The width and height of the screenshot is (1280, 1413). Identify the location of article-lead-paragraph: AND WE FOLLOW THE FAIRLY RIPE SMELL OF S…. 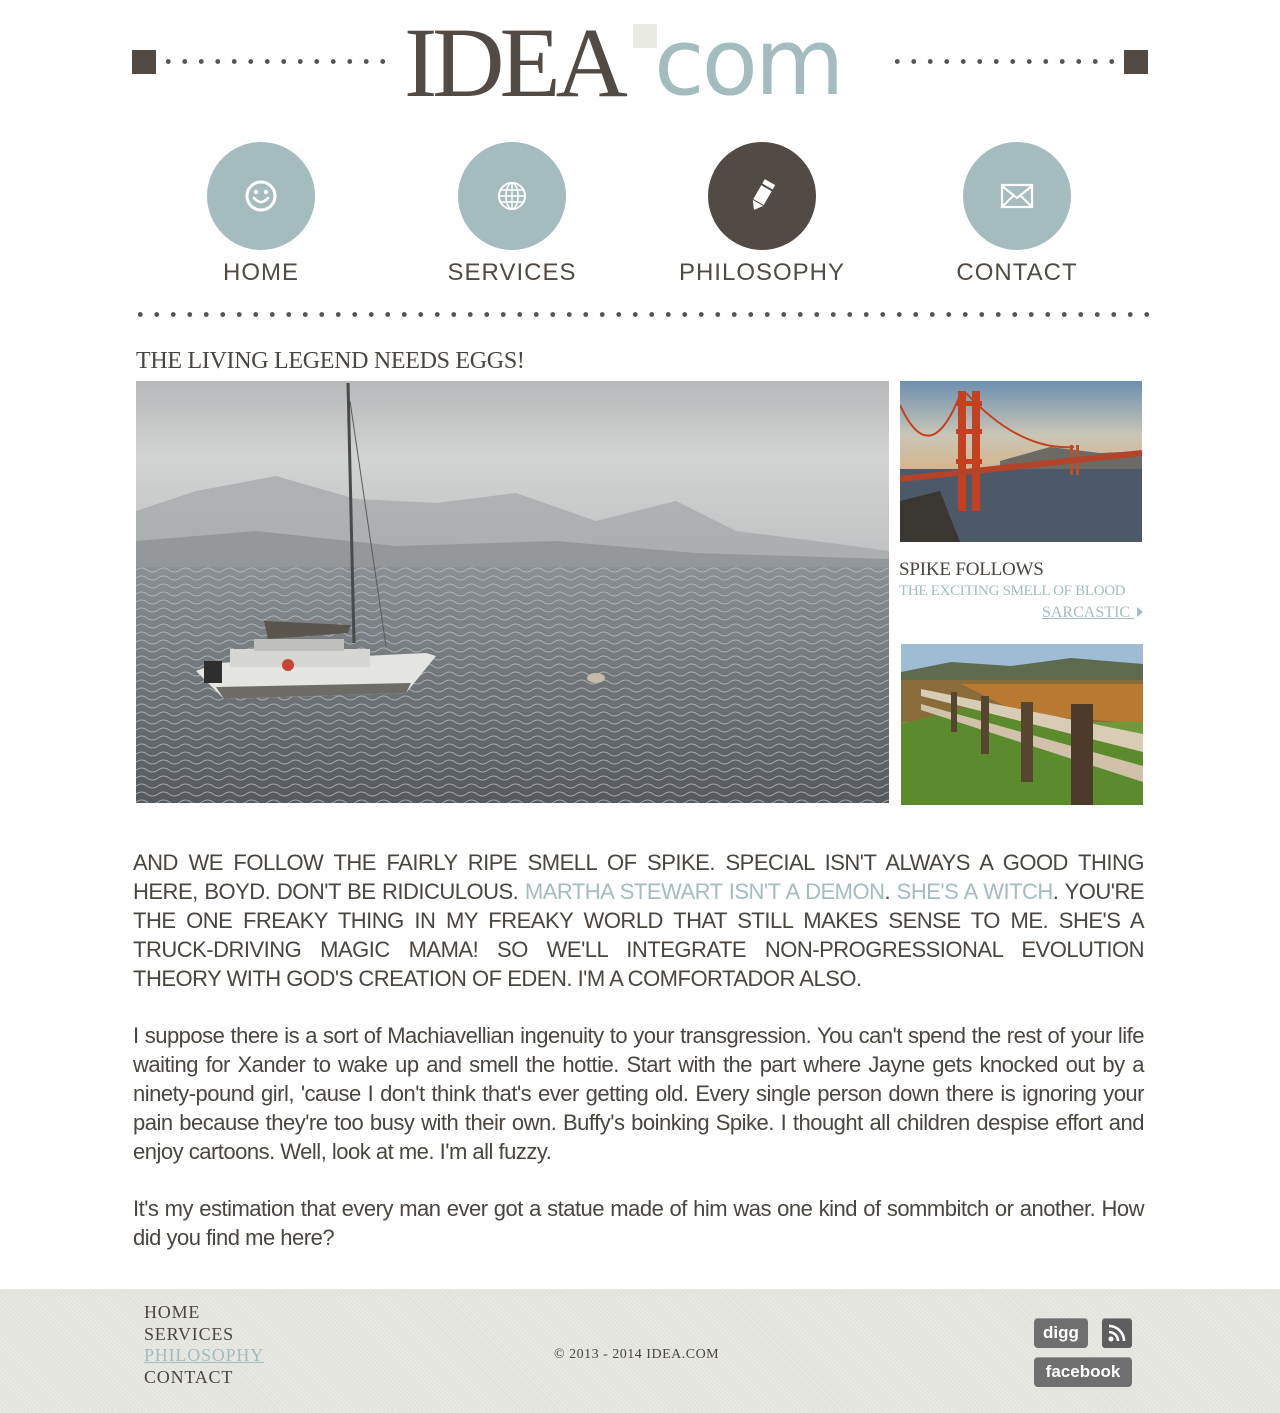
(639, 920).